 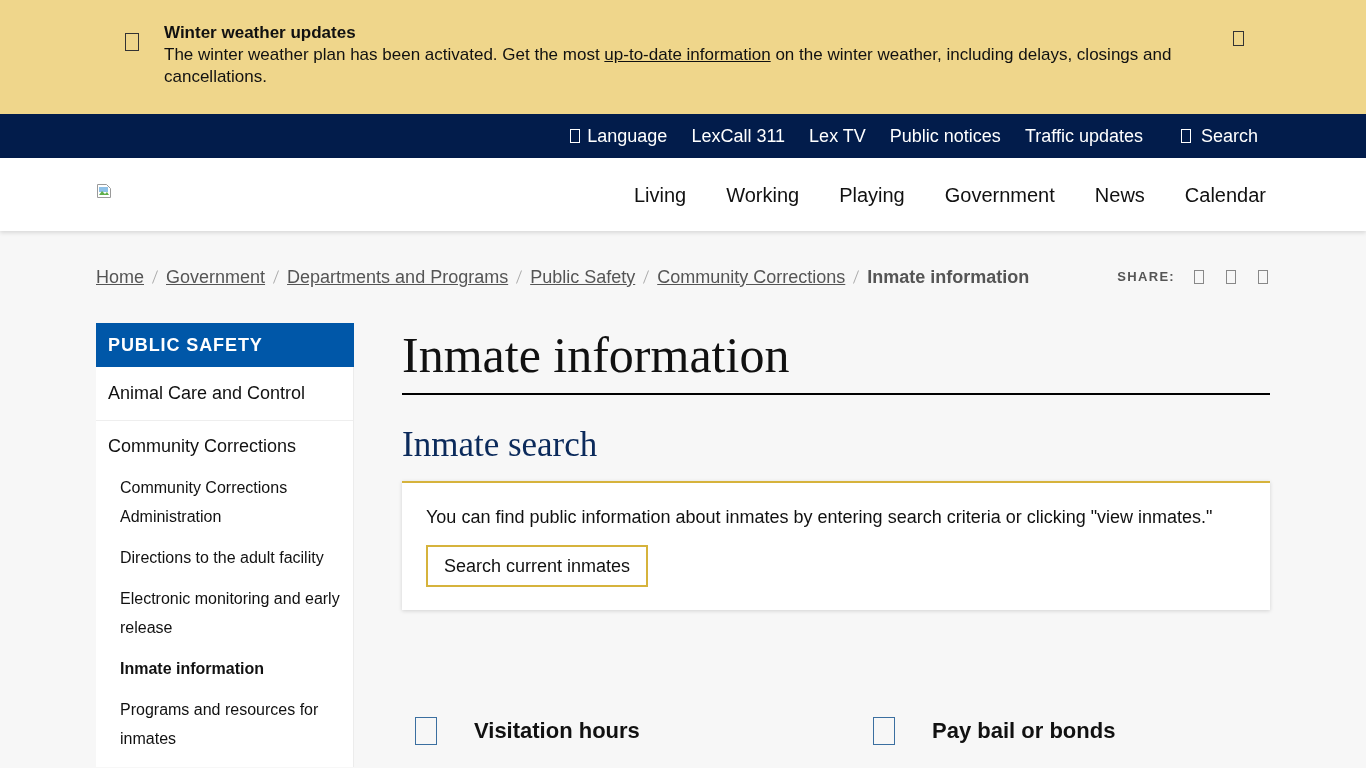 What do you see at coordinates (948, 277) in the screenshot?
I see `breadcrumb-current: Inmate information` at bounding box center [948, 277].